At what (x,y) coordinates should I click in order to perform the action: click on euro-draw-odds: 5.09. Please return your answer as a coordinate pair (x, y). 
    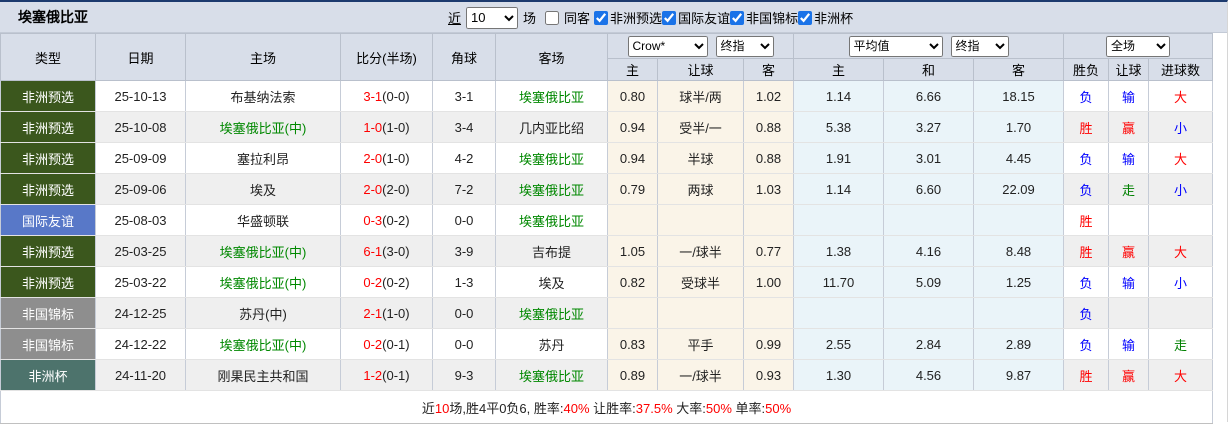
    Looking at the image, I should click on (928, 282).